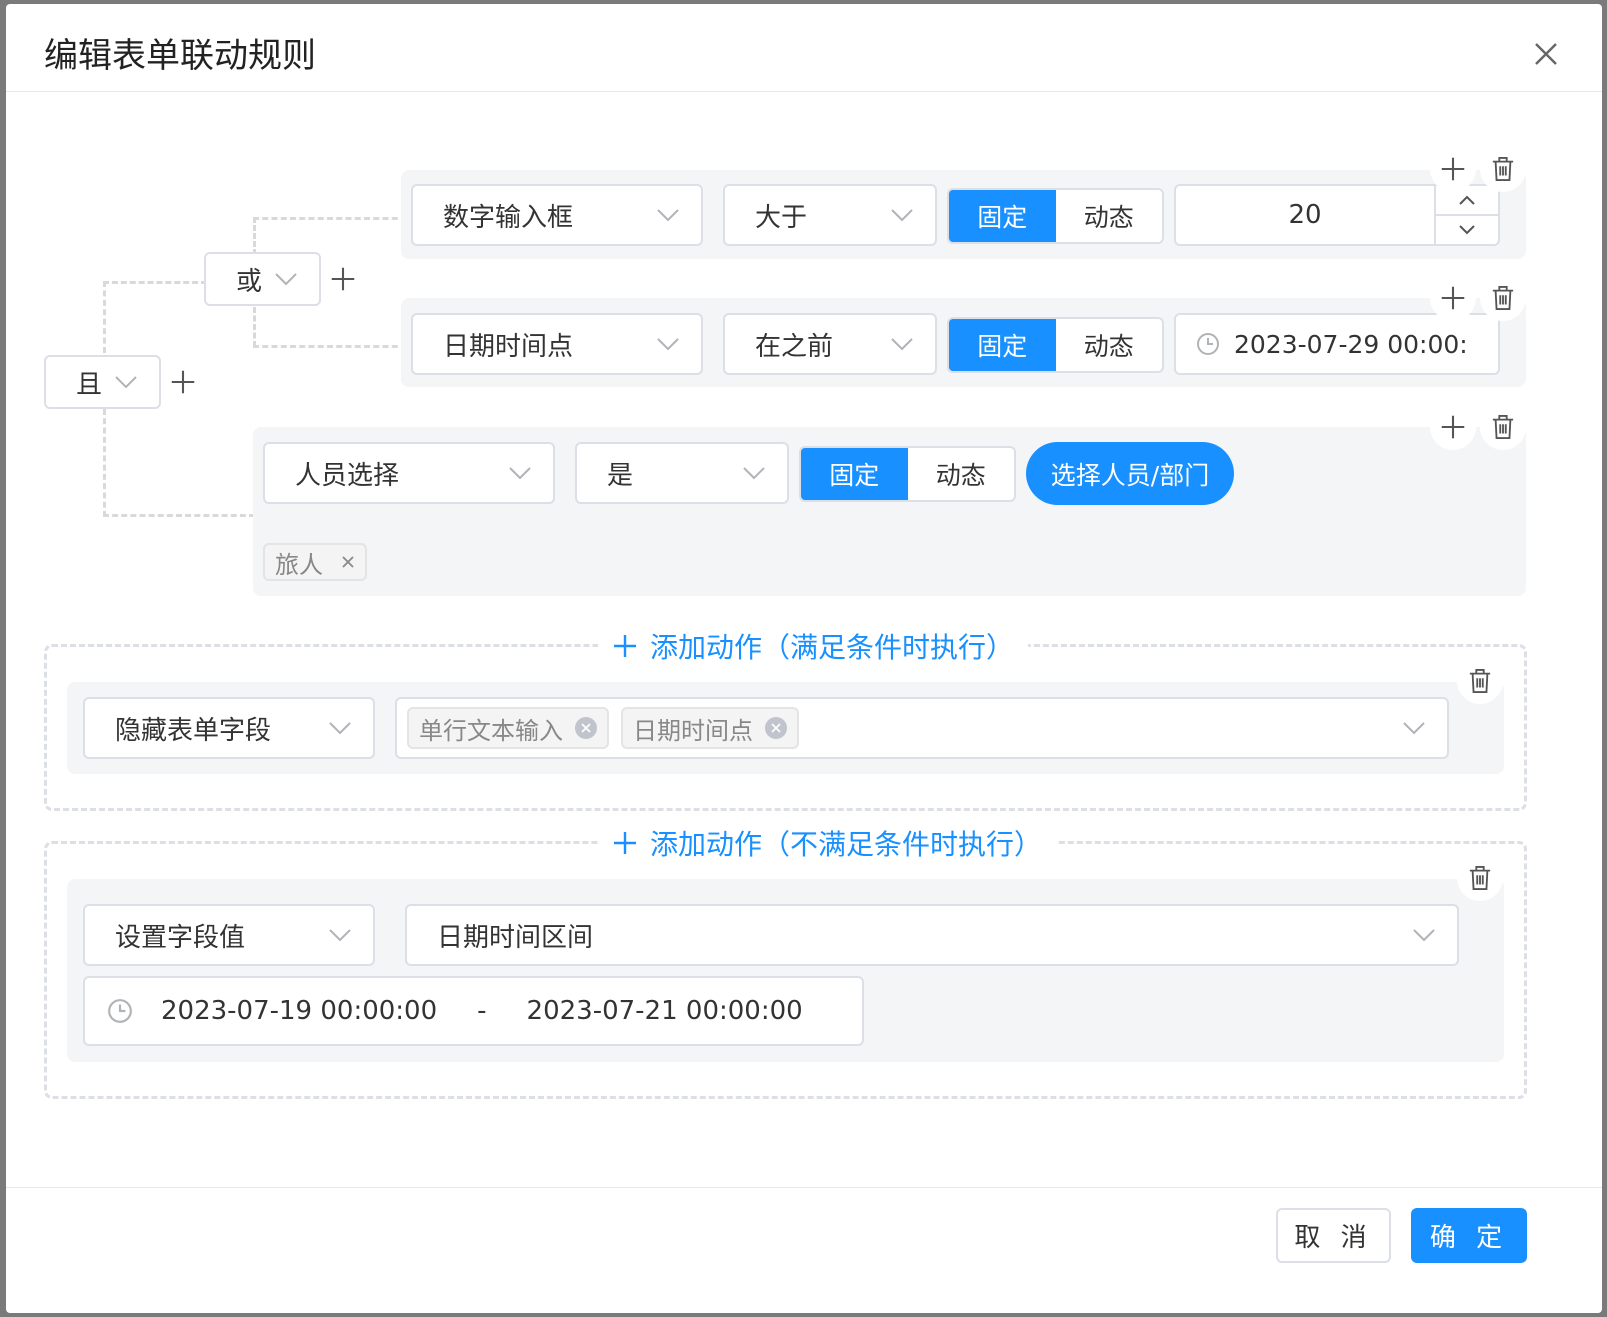 This screenshot has height=1317, width=1607. I want to click on condition-2-add-button, so click(1453, 298).